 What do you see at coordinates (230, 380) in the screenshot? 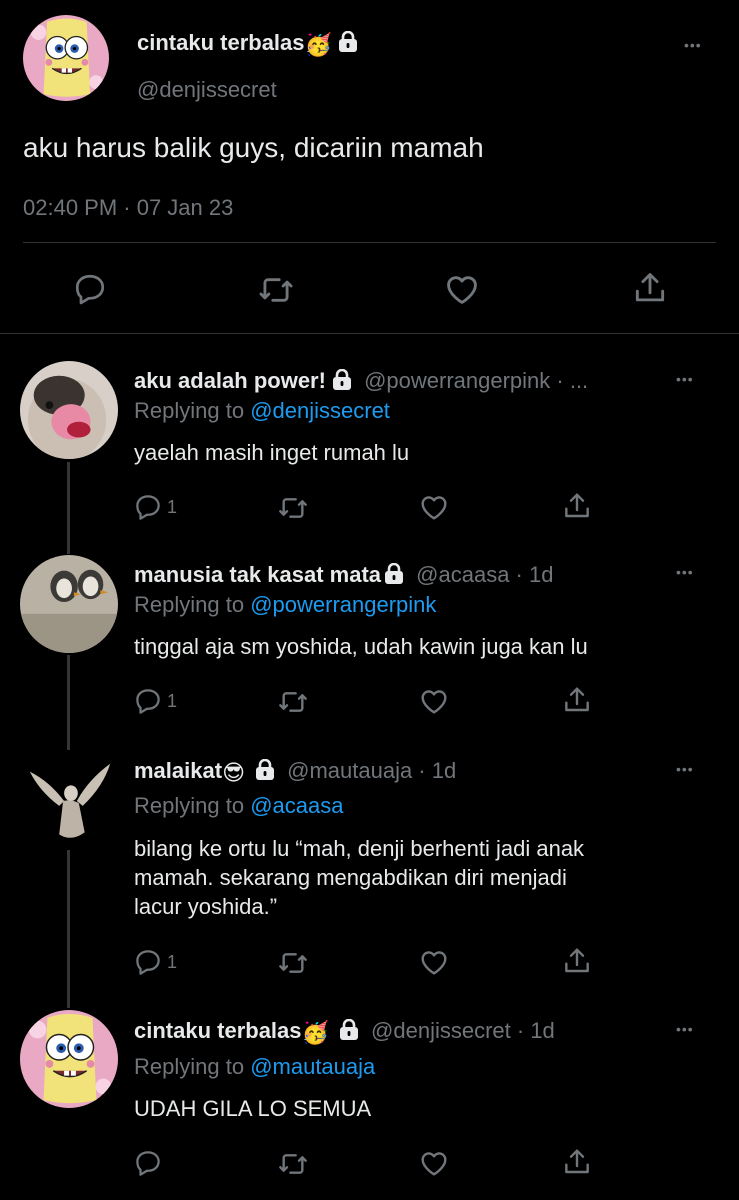
I see `display-name: aku adalah power!` at bounding box center [230, 380].